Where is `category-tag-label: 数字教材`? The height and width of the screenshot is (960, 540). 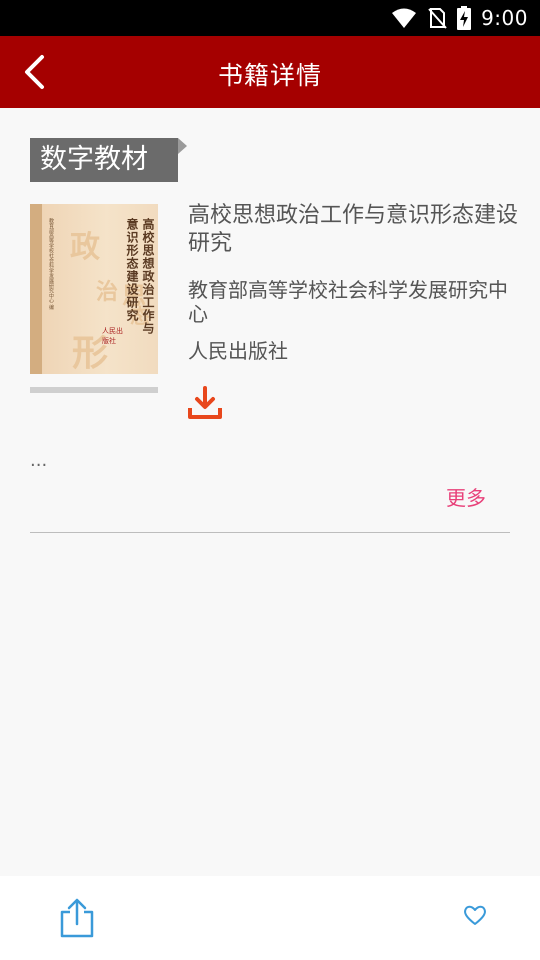
category-tag-label: 数字教材 is located at coordinates (104, 160).